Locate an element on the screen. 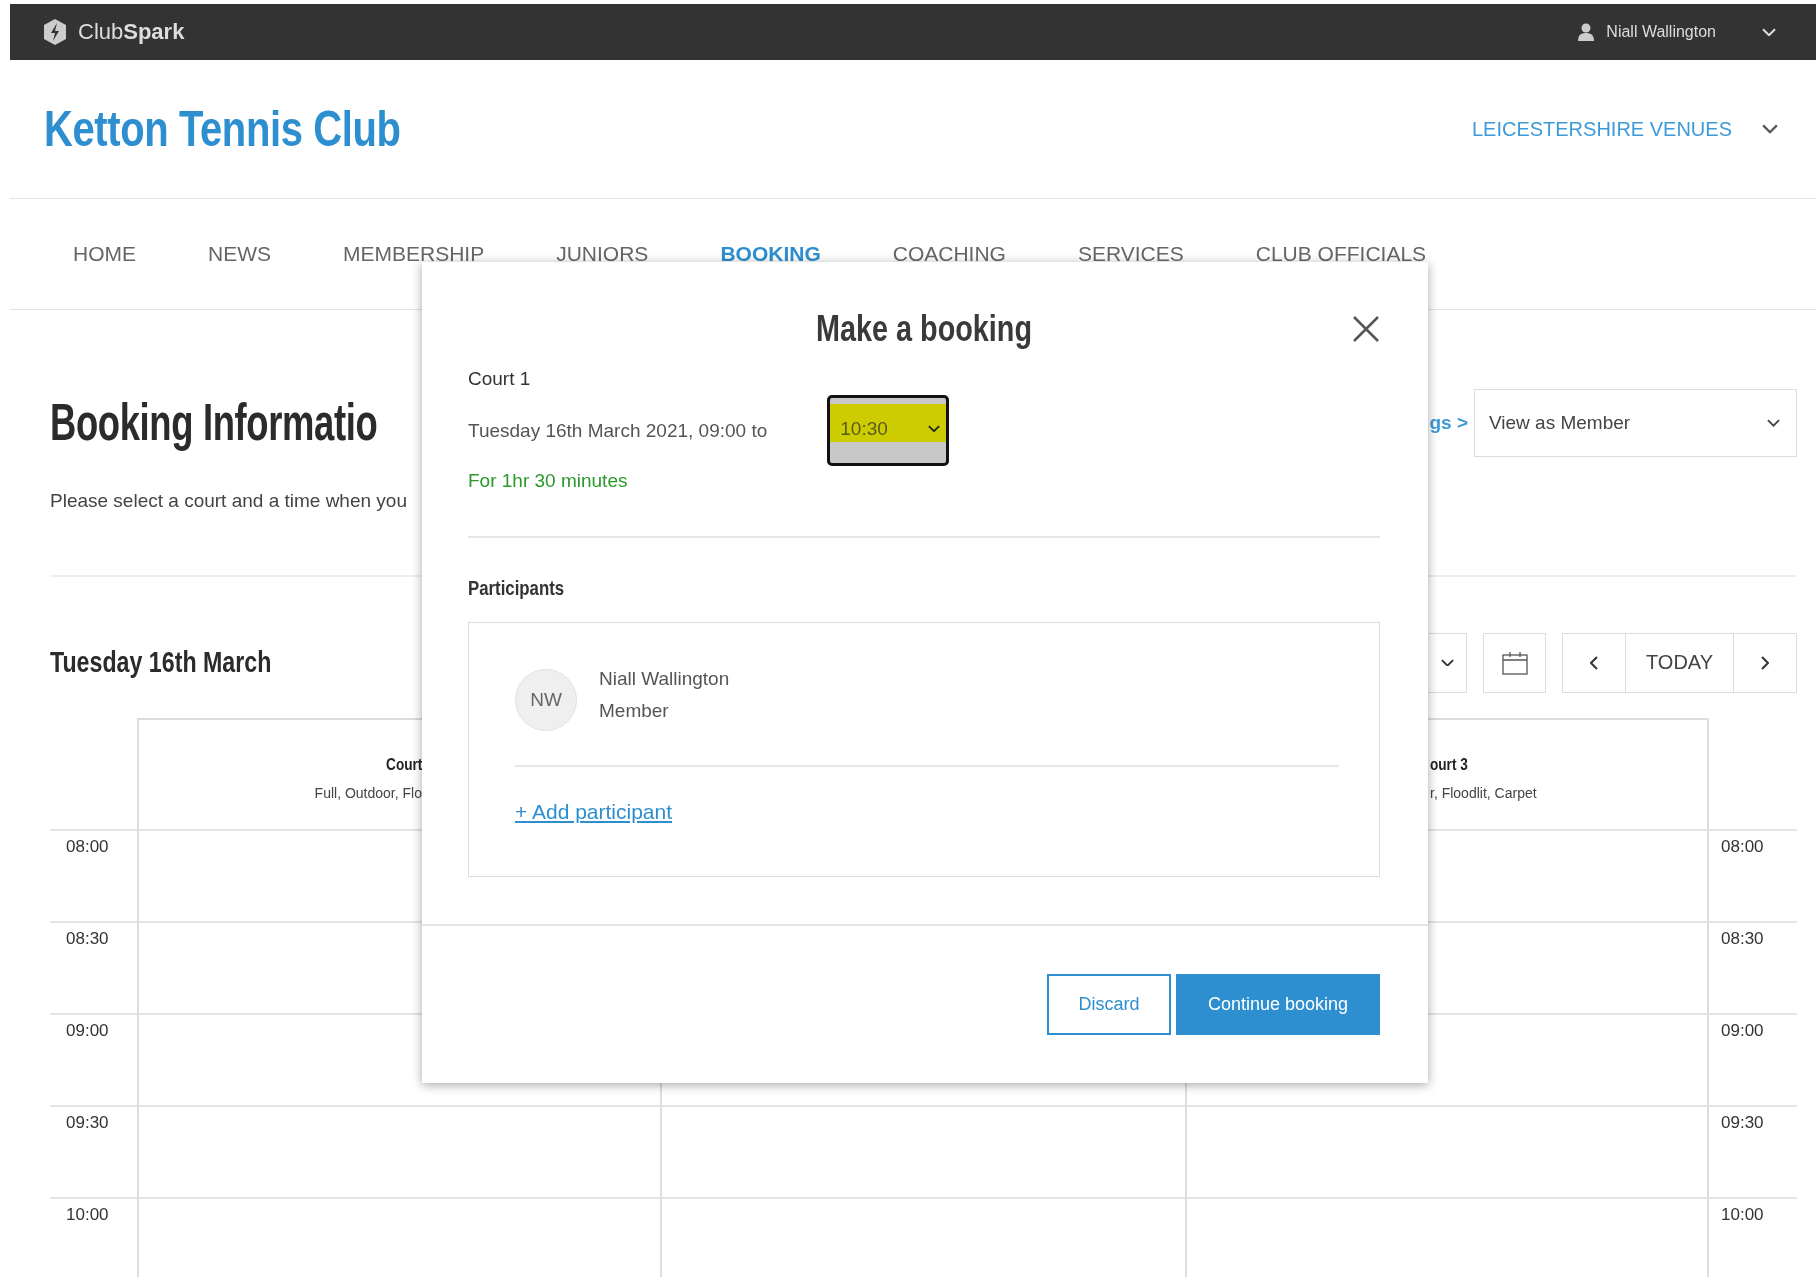 The height and width of the screenshot is (1284, 1816). close-button is located at coordinates (1366, 329).